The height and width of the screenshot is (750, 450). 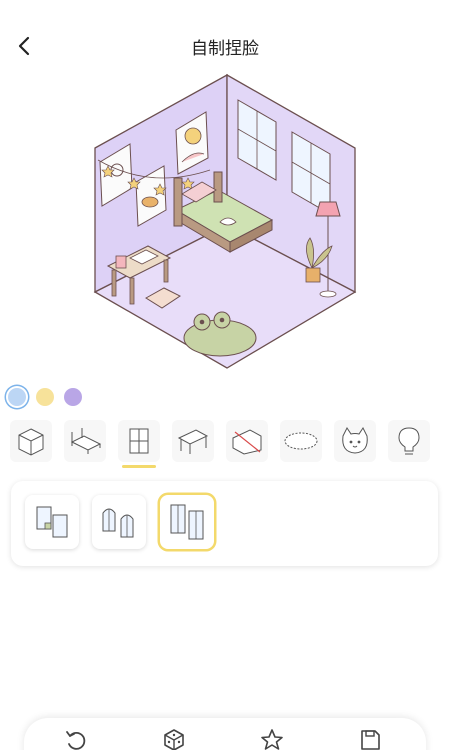 I want to click on category-rug, so click(x=301, y=441).